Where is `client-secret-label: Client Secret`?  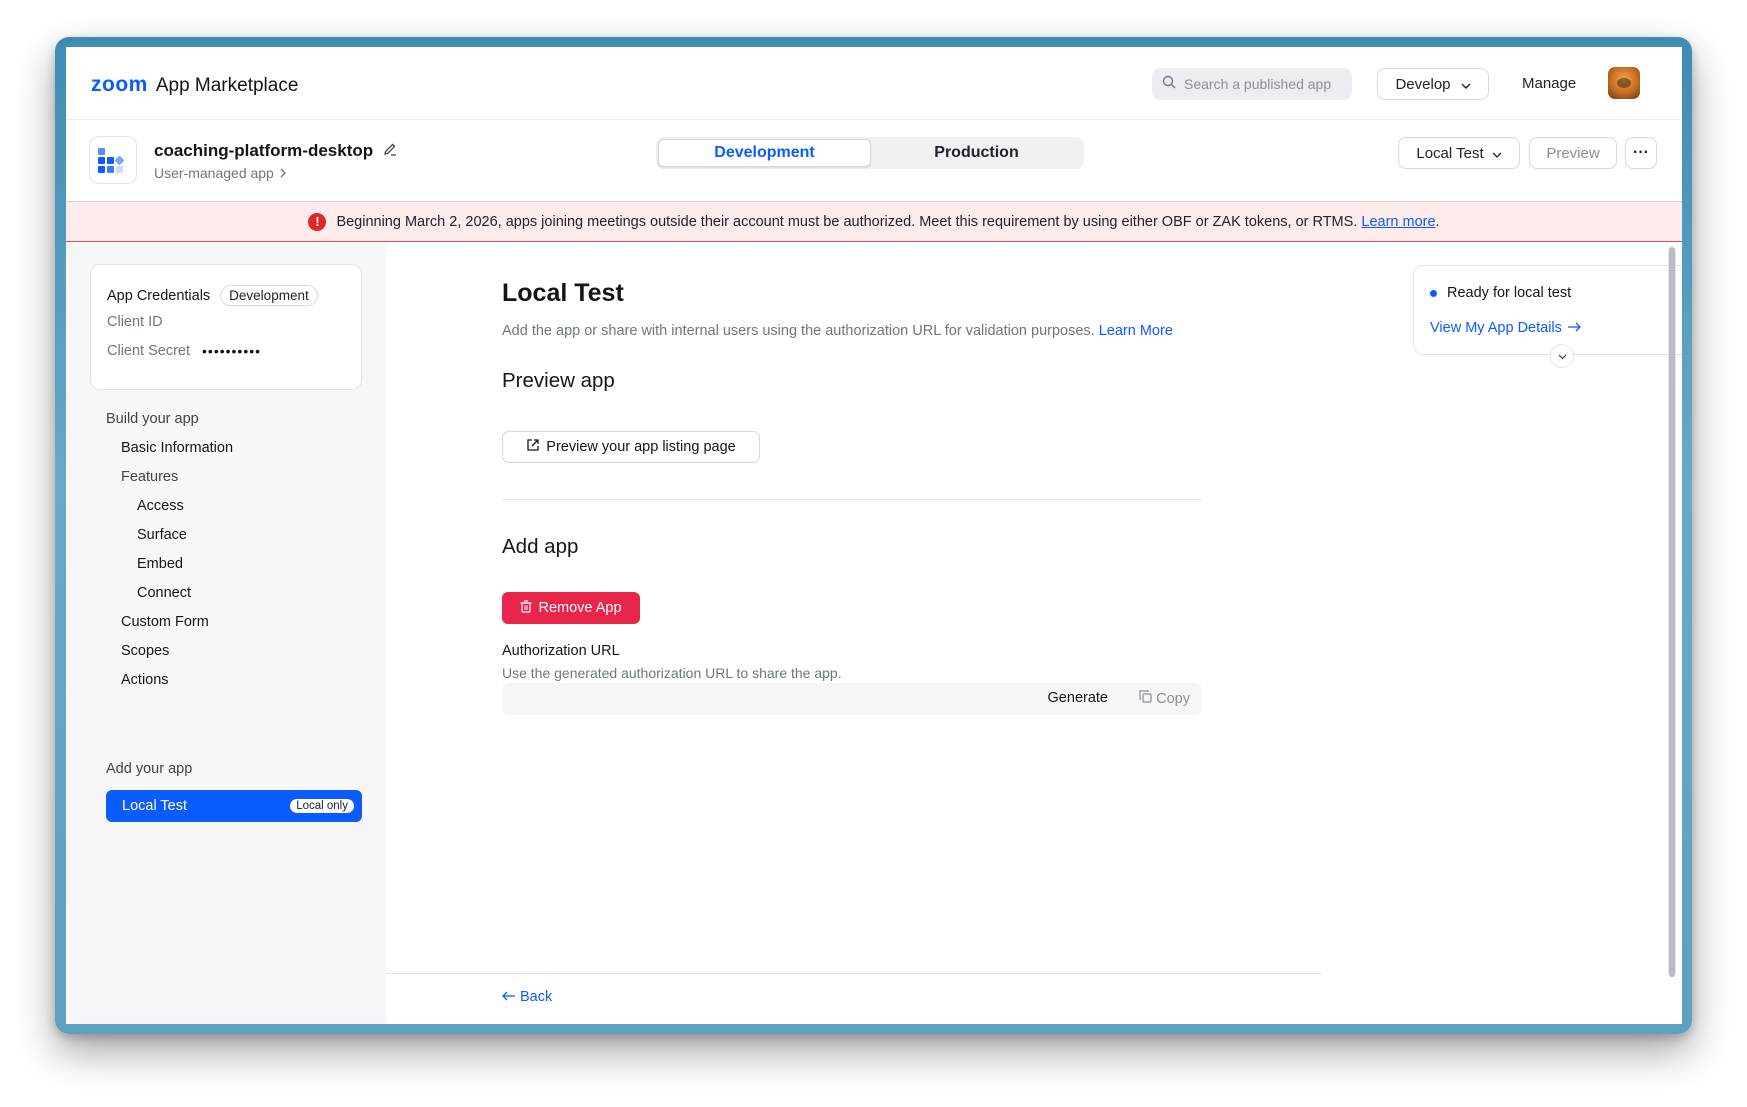 client-secret-label: Client Secret is located at coordinates (149, 351).